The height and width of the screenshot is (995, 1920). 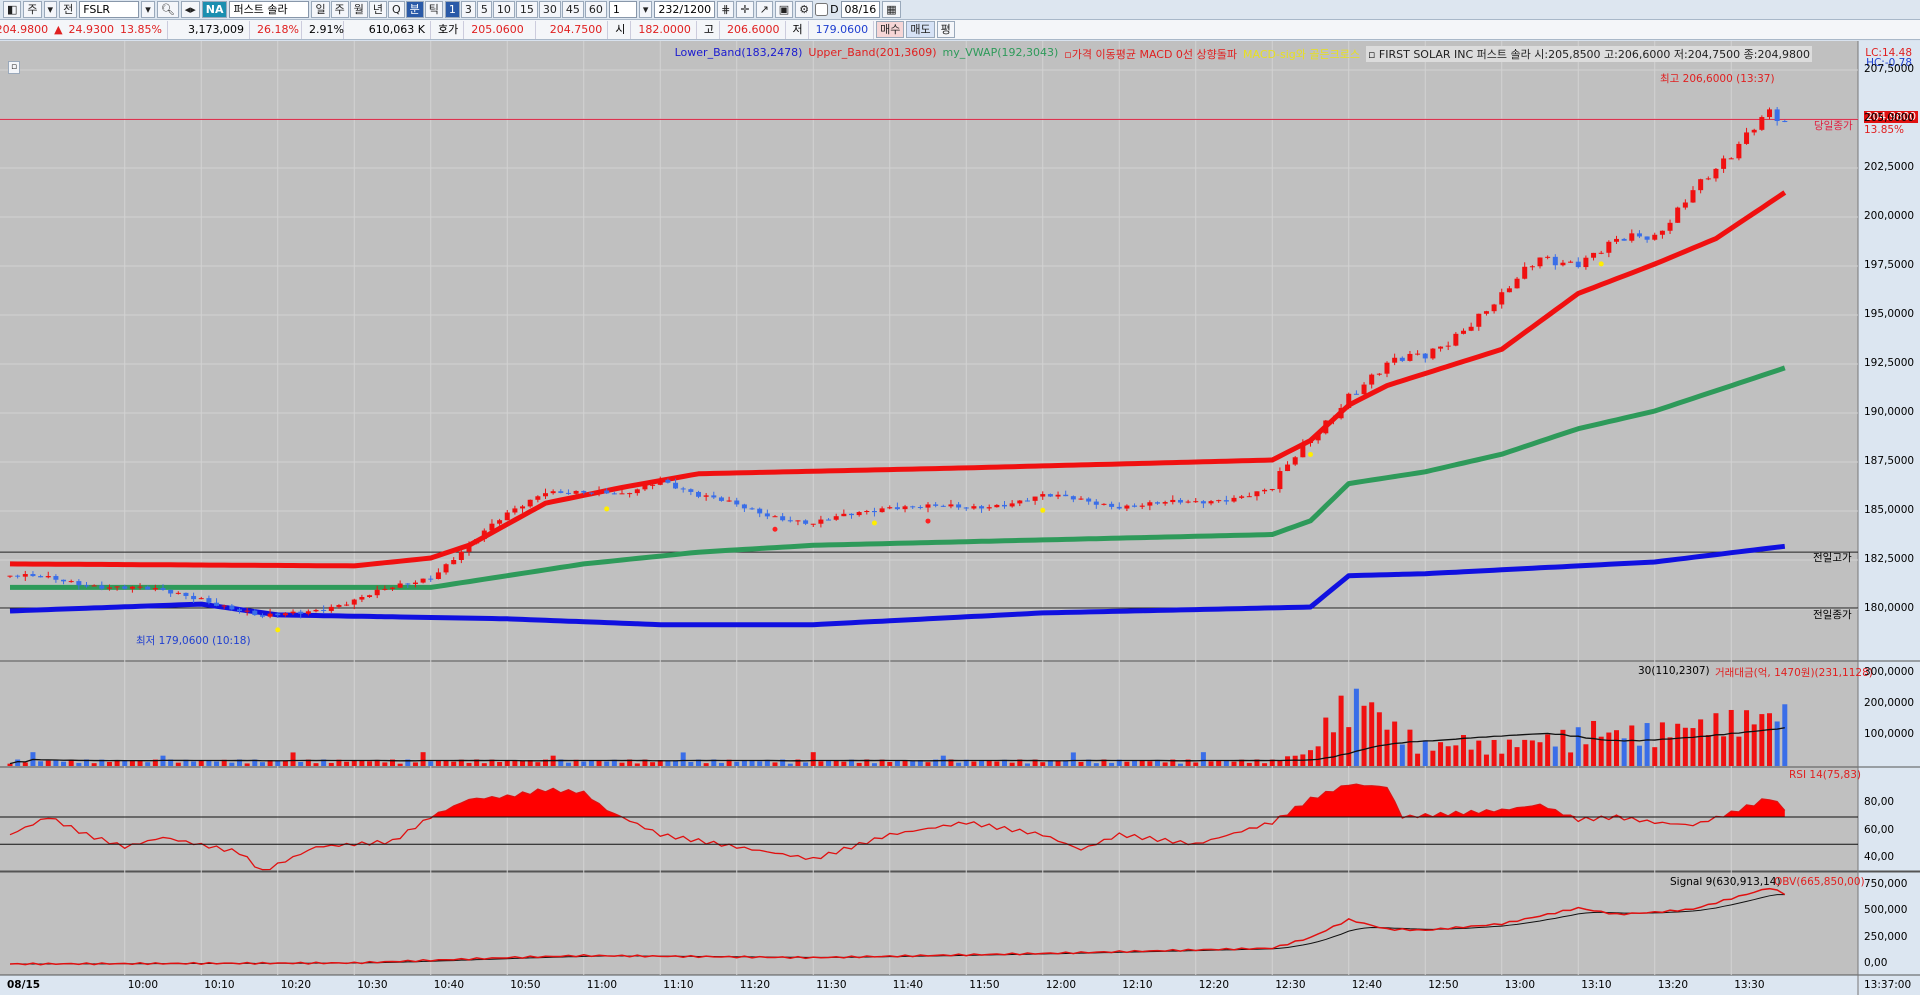 What do you see at coordinates (920, 29) in the screenshot?
I see `sell-button: 매도` at bounding box center [920, 29].